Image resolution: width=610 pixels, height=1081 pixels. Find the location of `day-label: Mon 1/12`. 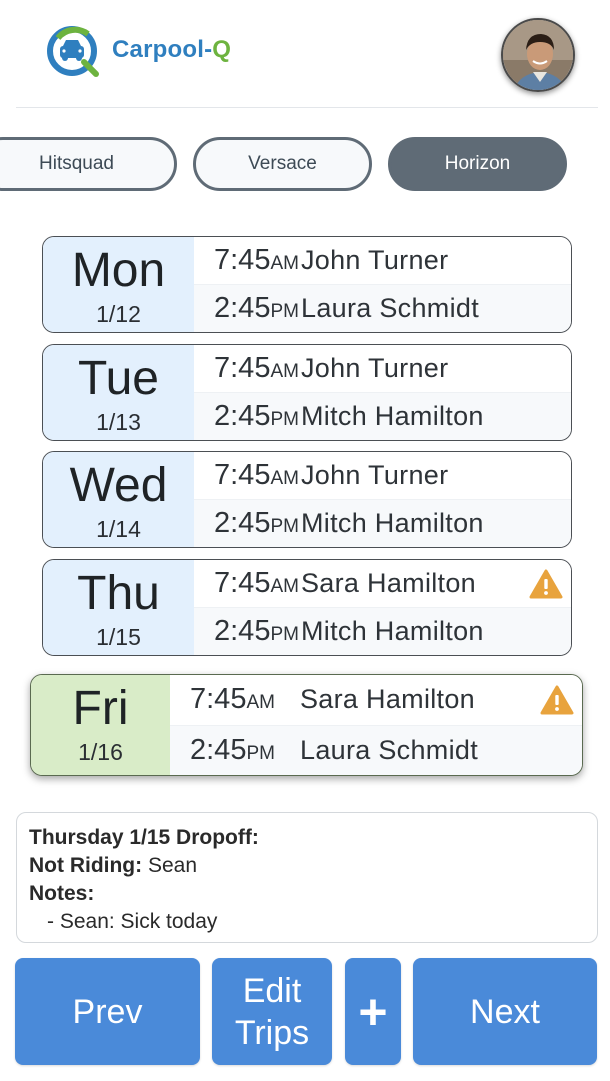

day-label: Mon 1/12 is located at coordinates (118, 284).